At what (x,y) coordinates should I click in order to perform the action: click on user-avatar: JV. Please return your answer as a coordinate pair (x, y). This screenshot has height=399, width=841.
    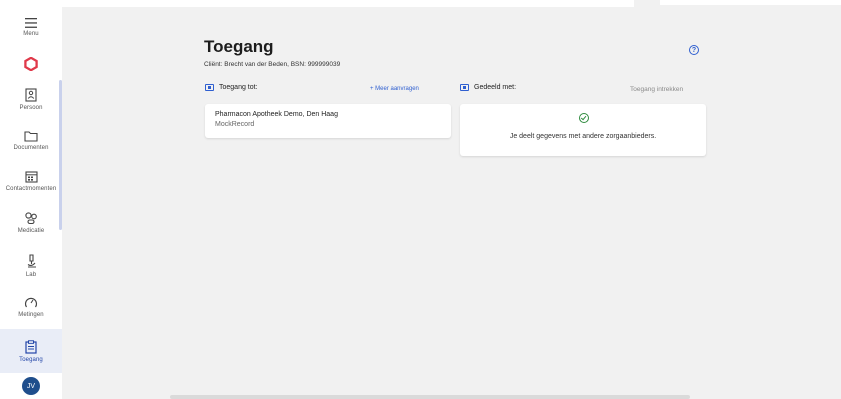
    Looking at the image, I should click on (31, 386).